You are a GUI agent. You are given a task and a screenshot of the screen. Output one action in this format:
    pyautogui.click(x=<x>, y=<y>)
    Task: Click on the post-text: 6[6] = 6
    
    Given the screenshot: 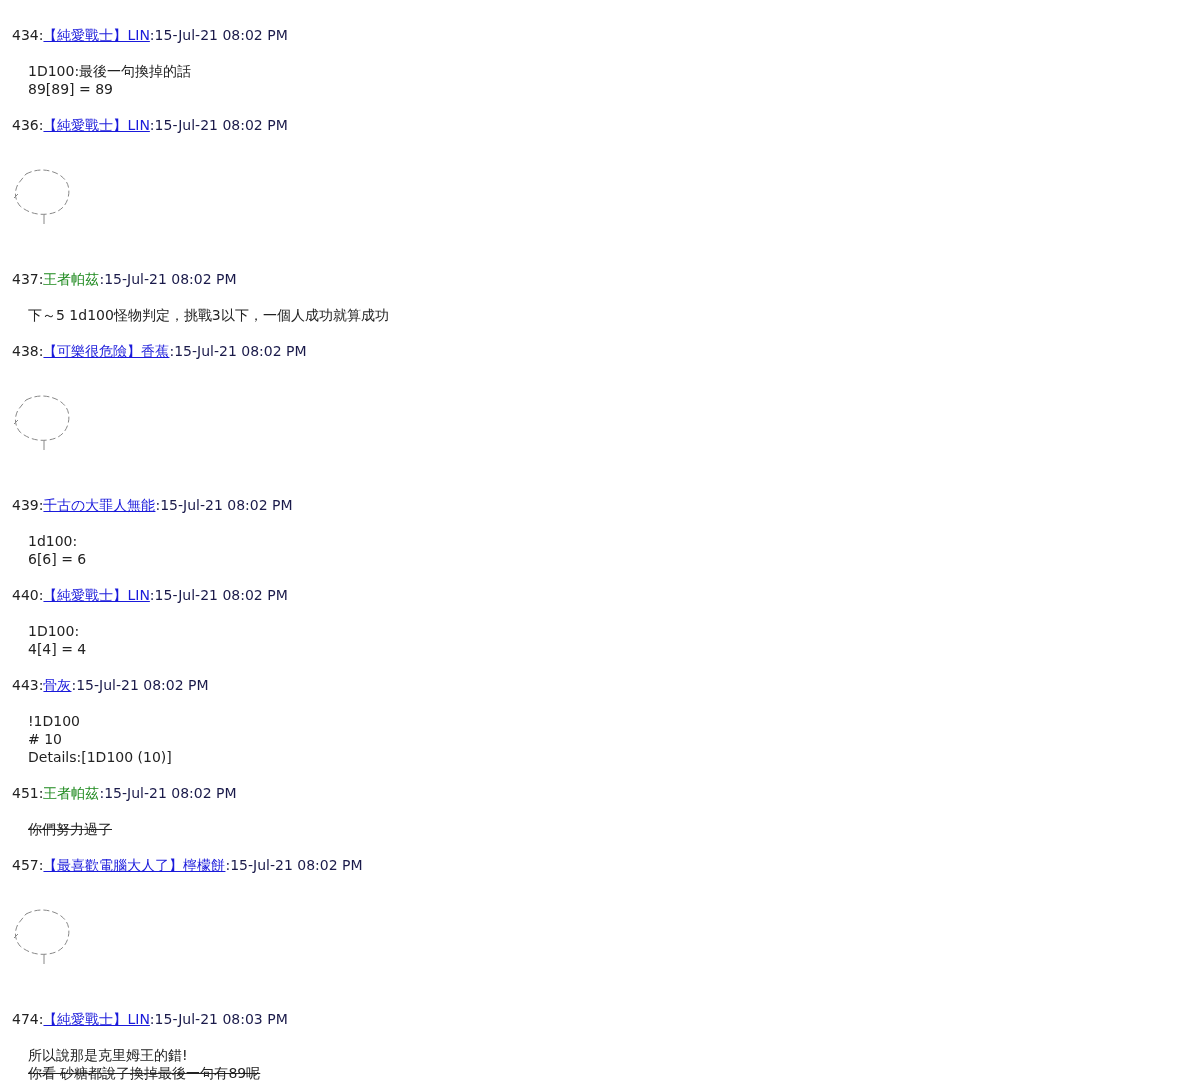 What is the action you would take?
    pyautogui.click(x=57, y=559)
    